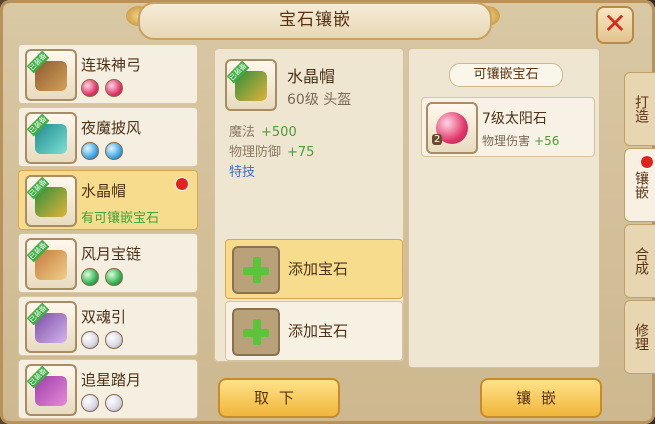 The width and height of the screenshot is (655, 424). Describe the element at coordinates (506, 75) in the screenshot. I see `available-gems-title: 可镶嵌宝石` at that location.